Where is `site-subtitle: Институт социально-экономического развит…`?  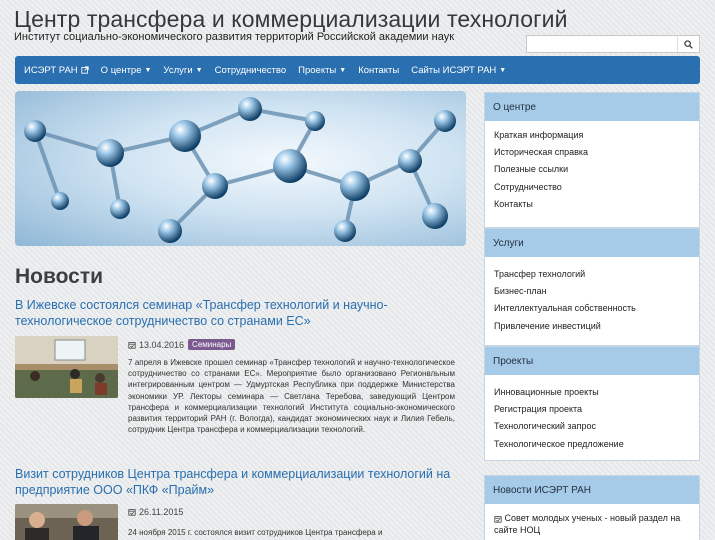
site-subtitle: Институт социально-экономического развит… is located at coordinates (234, 37).